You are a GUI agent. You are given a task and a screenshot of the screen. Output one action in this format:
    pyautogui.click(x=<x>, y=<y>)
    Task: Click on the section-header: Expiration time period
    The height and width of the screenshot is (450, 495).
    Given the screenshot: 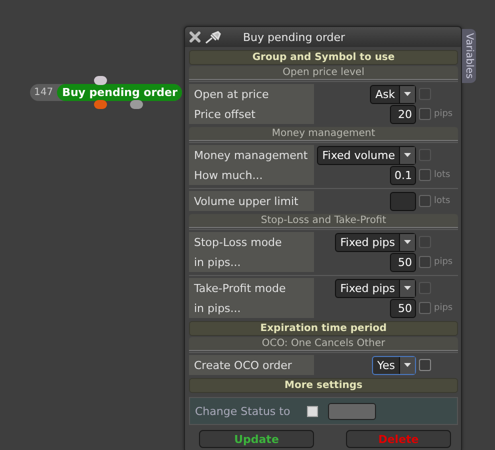 What is the action you would take?
    pyautogui.click(x=323, y=328)
    